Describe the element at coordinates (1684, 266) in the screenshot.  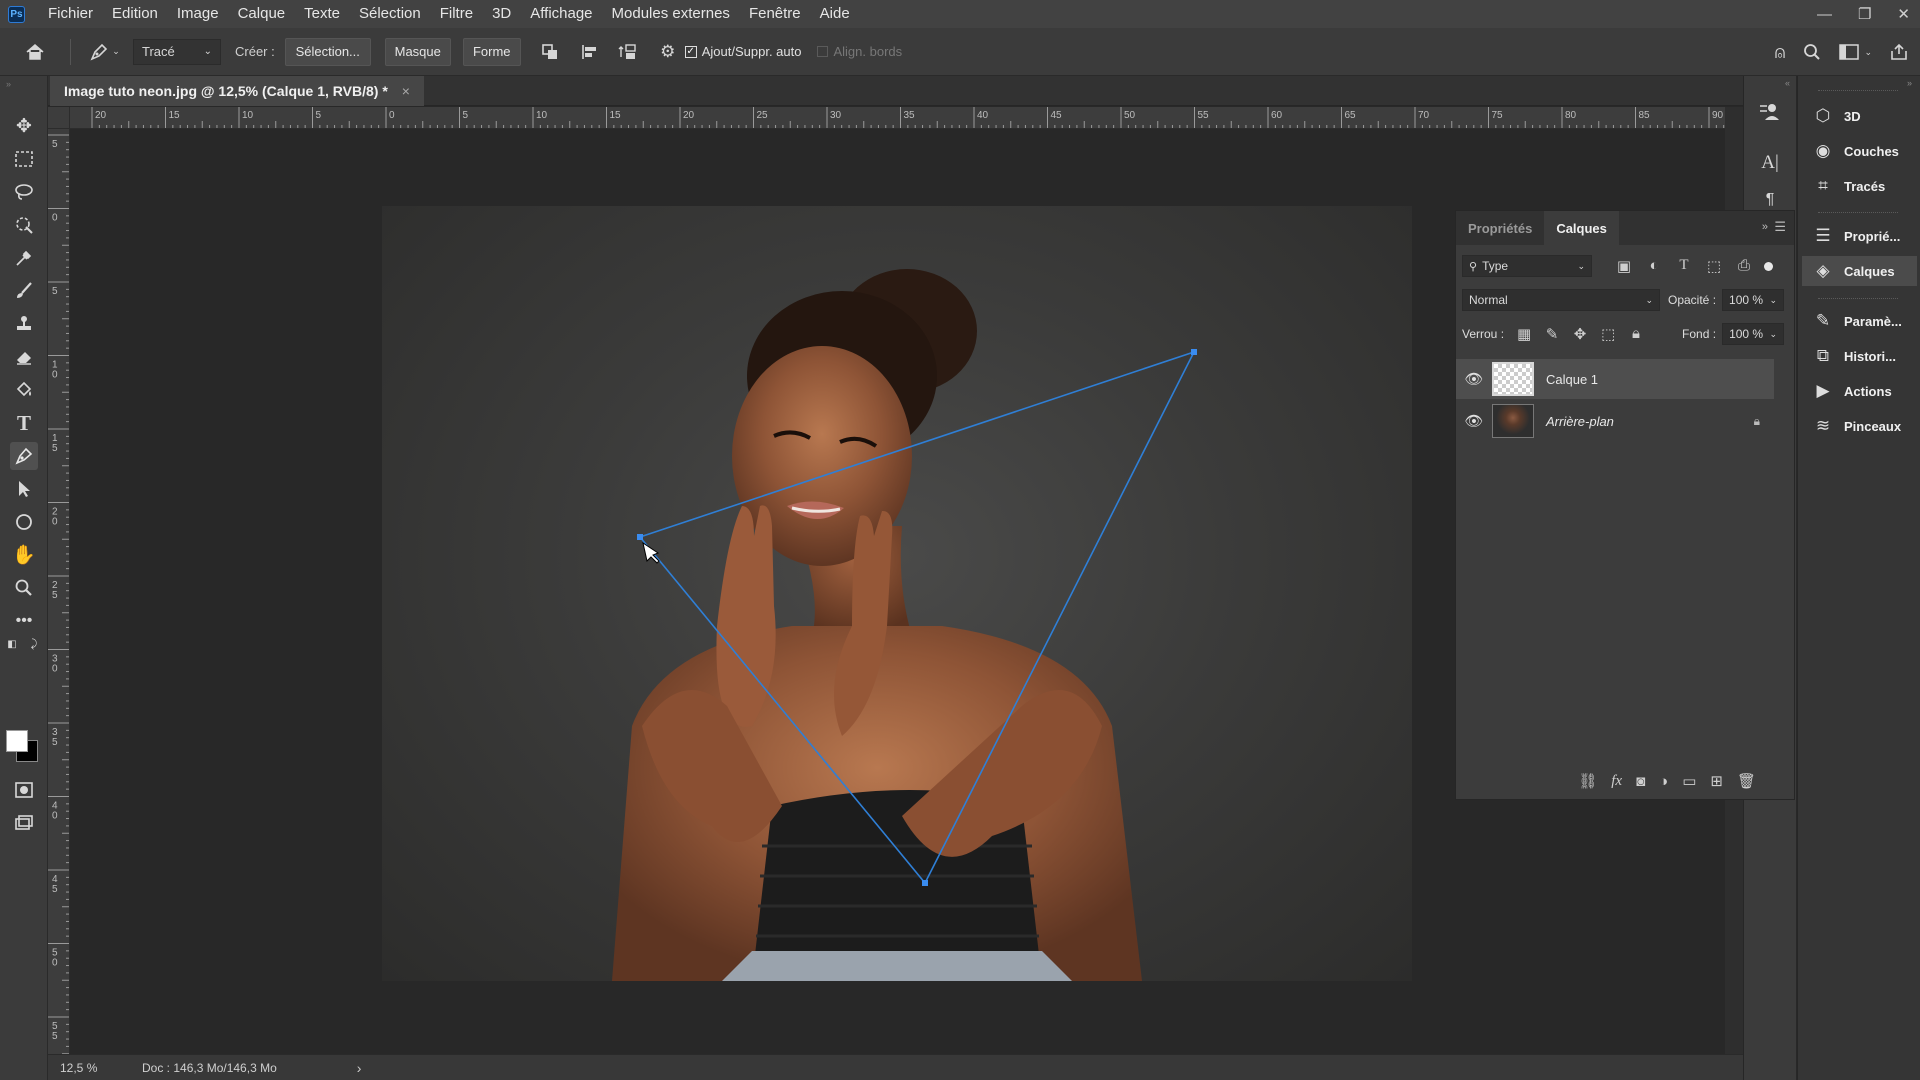
I see `filter-type-icon: T` at that location.